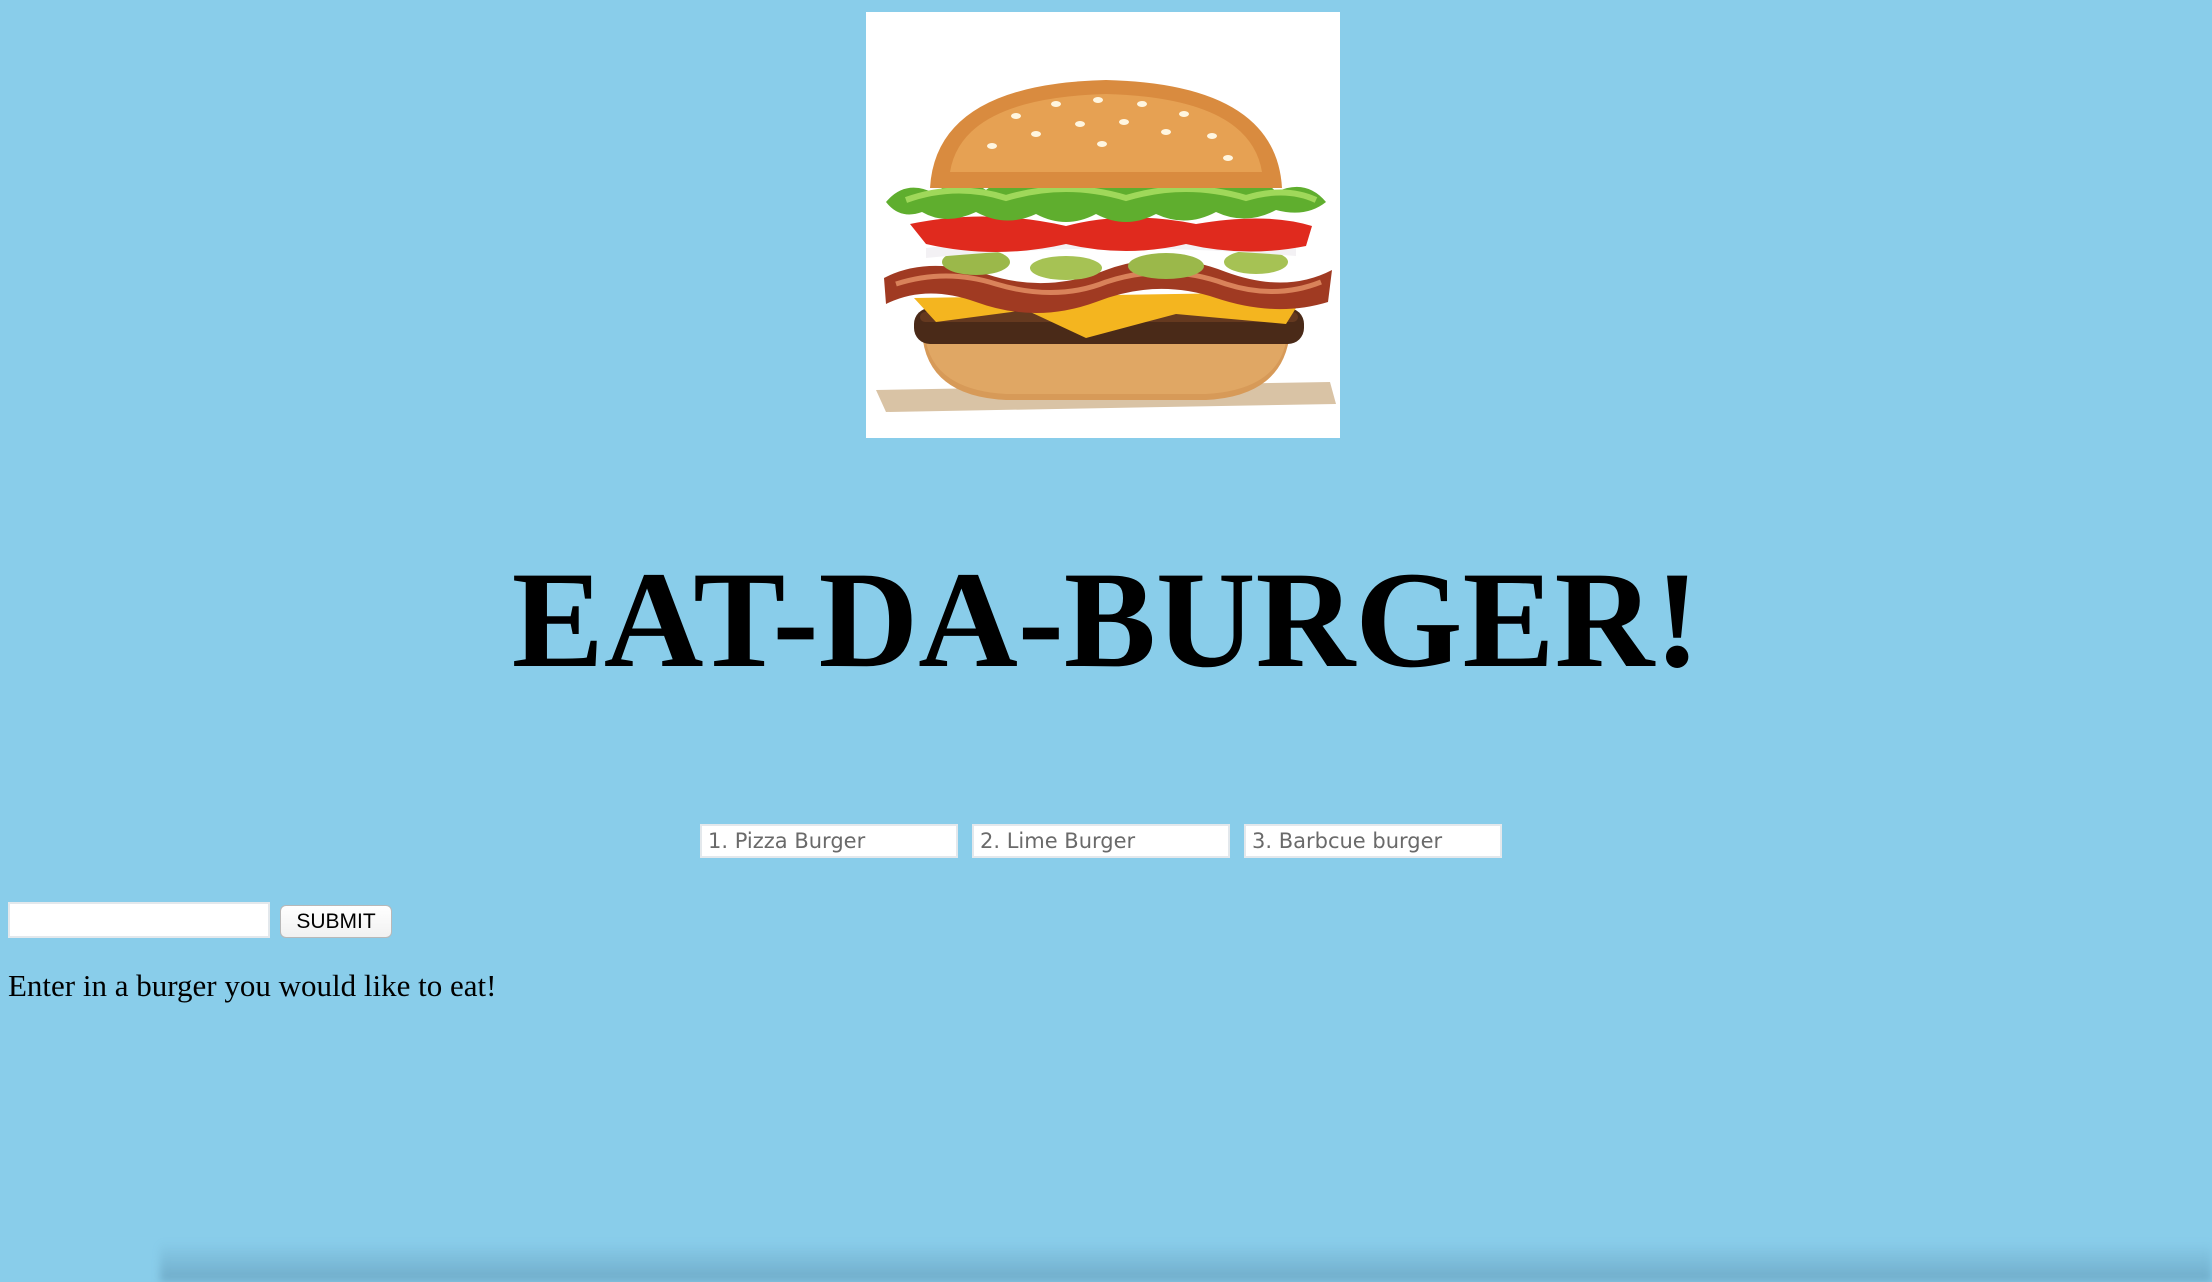 This screenshot has width=2212, height=1282. Describe the element at coordinates (1103, 225) in the screenshot. I see `burger-image` at that location.